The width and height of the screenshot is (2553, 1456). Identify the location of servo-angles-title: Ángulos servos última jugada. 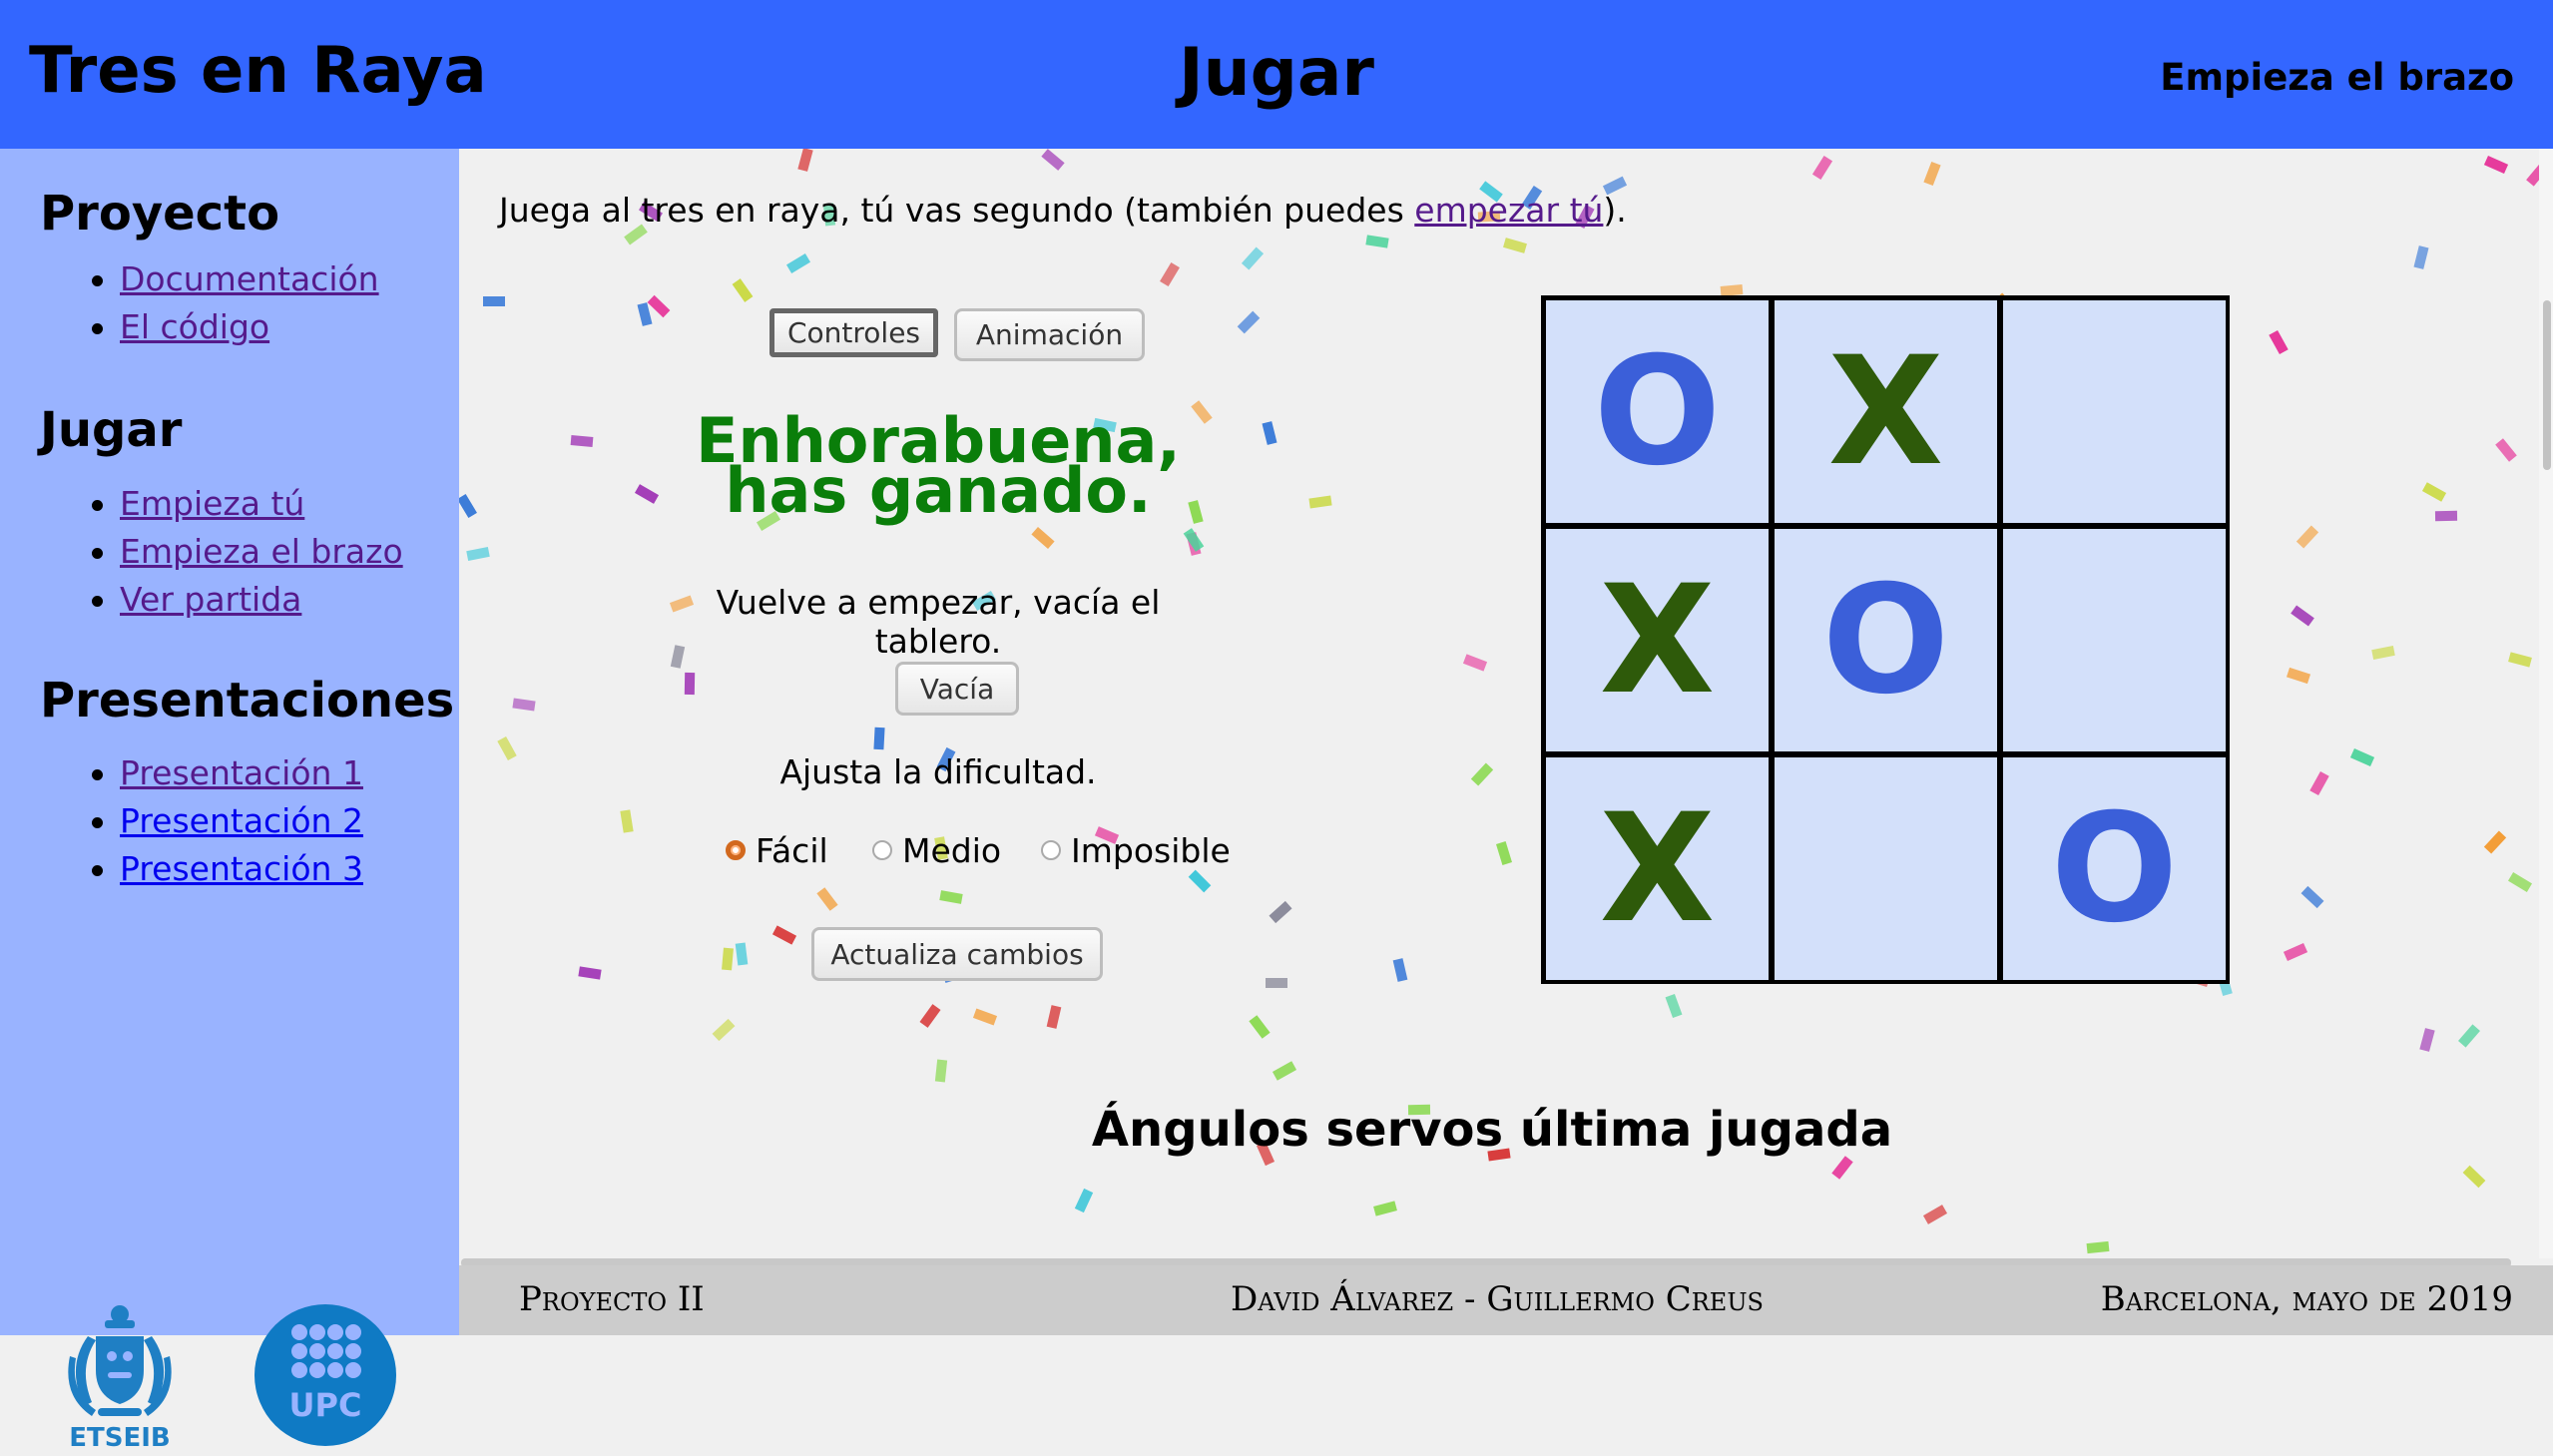
(1492, 1130).